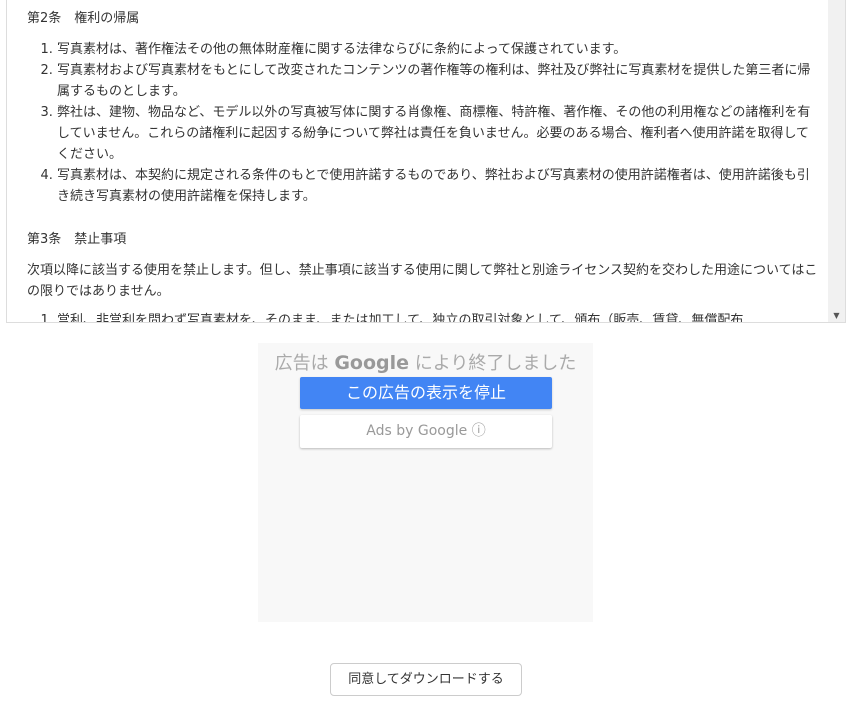  Describe the element at coordinates (426, 393) in the screenshot. I see `stop-ad-button: この広告の表示を停止` at that location.